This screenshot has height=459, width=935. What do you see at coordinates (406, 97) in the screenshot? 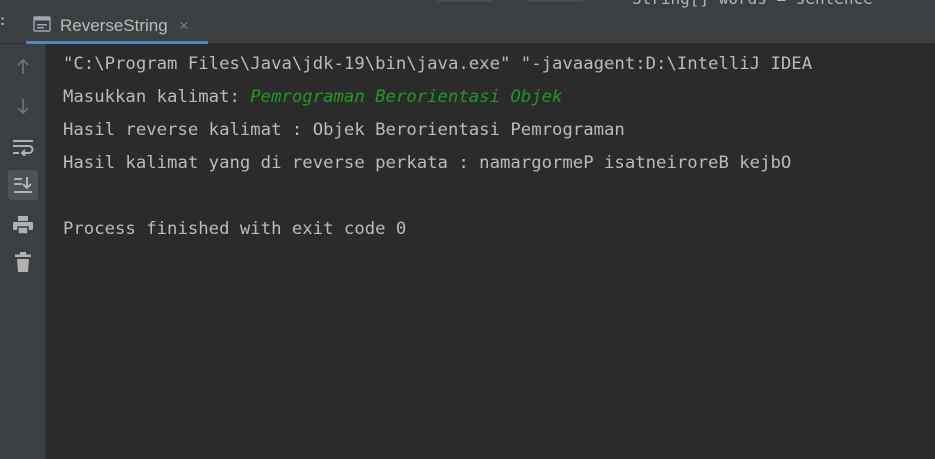
I see `user-input-text: Pemrograman Berorientasi Objek` at bounding box center [406, 97].